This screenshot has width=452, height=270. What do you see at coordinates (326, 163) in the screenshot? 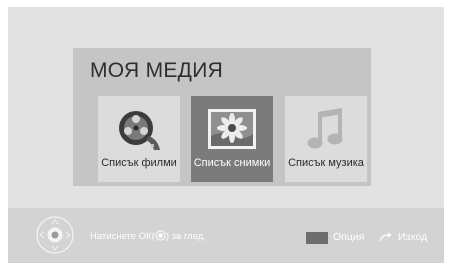
I see `tile-label: Списък музика` at bounding box center [326, 163].